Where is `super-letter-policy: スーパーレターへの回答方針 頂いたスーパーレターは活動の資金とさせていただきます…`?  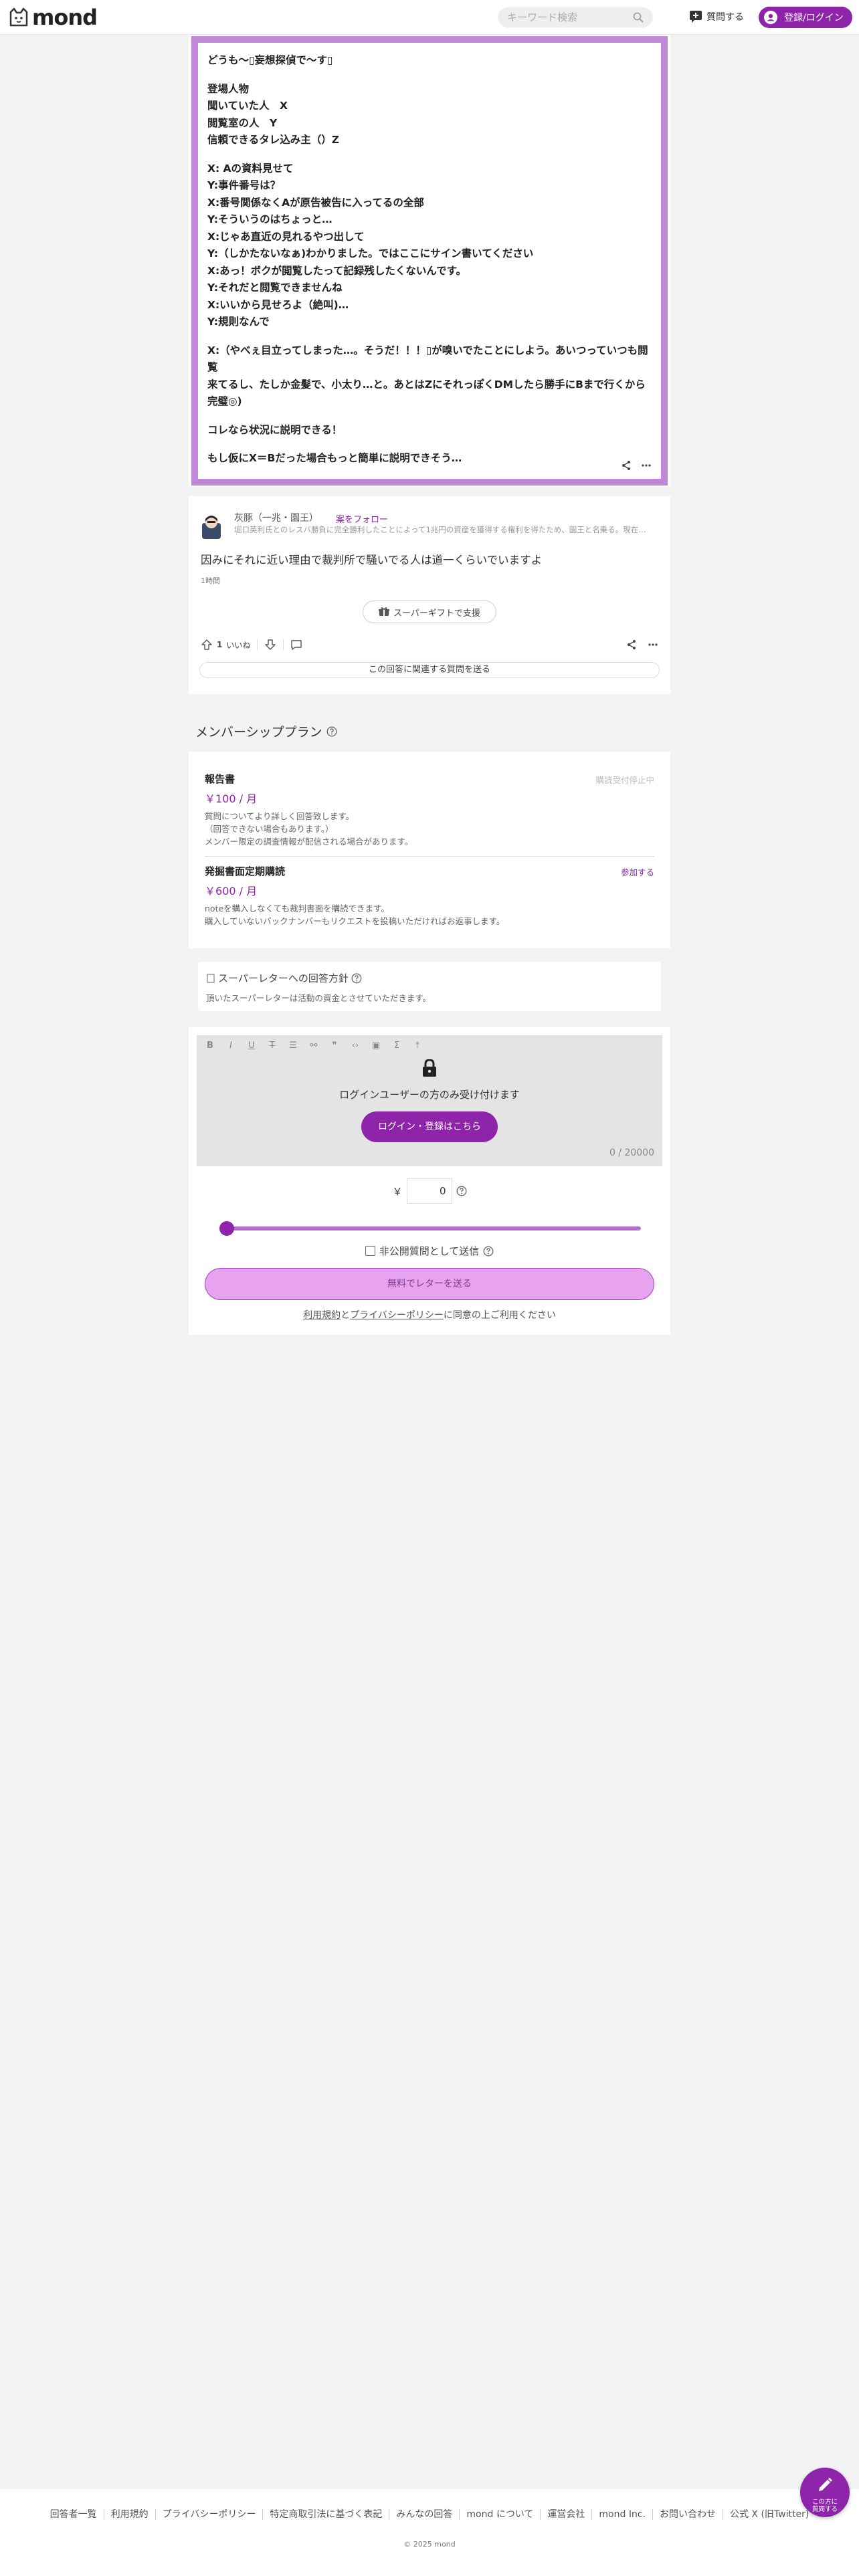
super-letter-policy: スーパーレターへの回答方針 頂いたスーパーレターは活動の資金とさせていただきます… is located at coordinates (429, 986).